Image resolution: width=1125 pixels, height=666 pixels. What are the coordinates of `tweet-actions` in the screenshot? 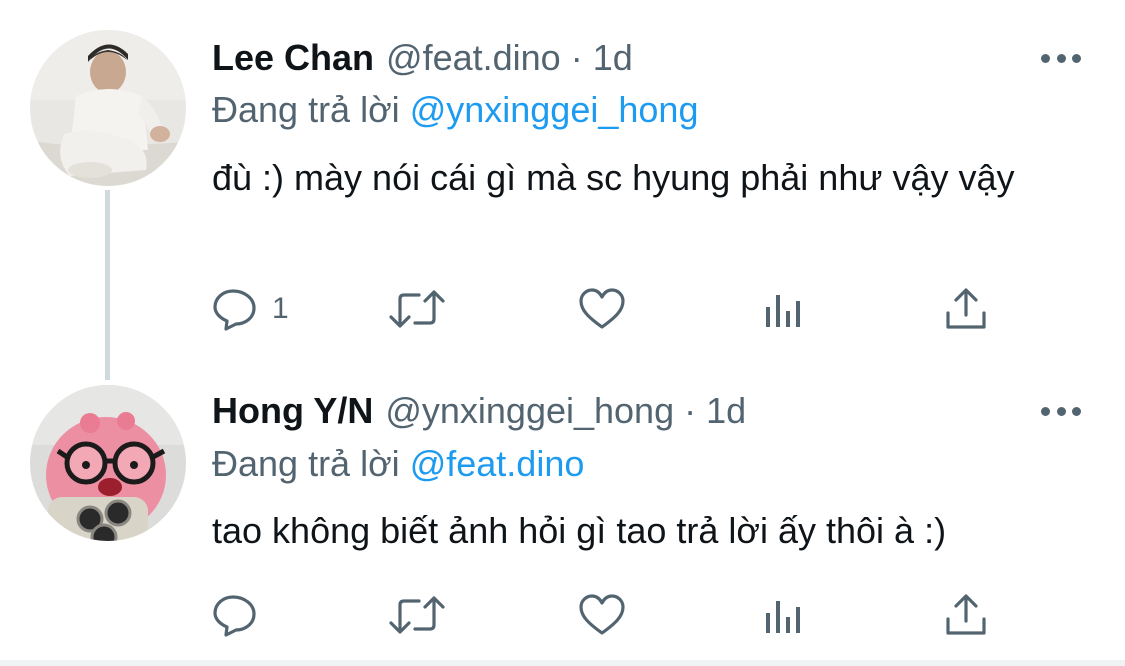 It's located at (612, 615).